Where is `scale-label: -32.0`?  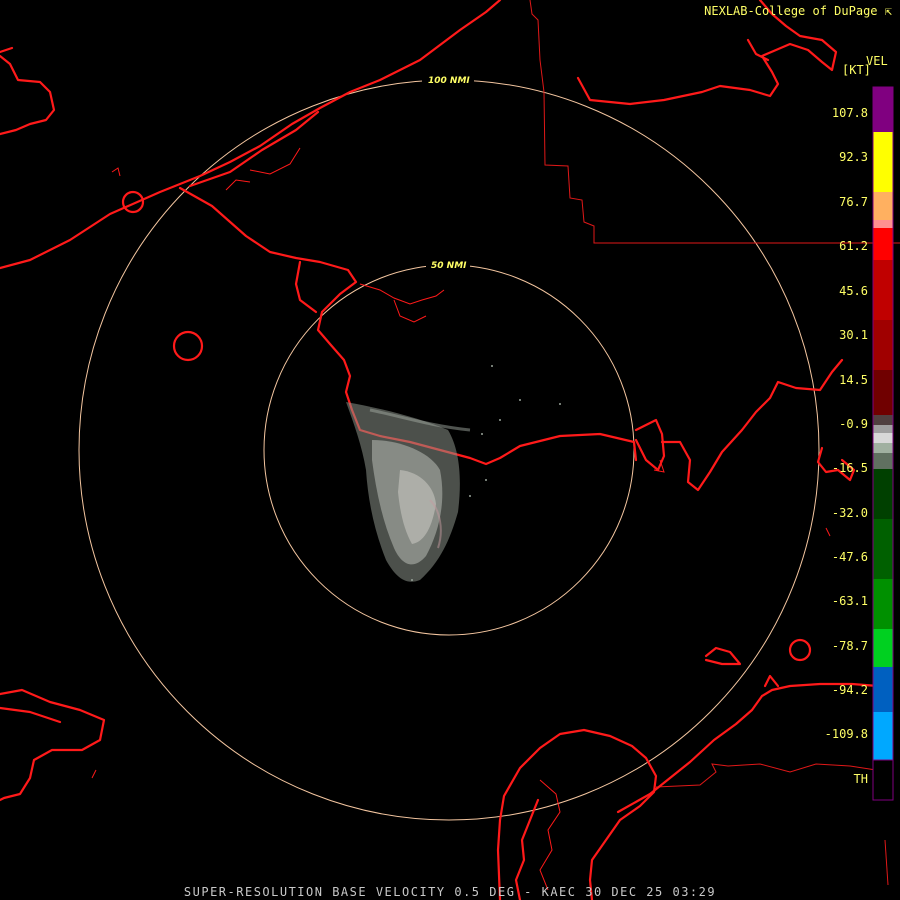 scale-label: -32.0 is located at coordinates (849, 513).